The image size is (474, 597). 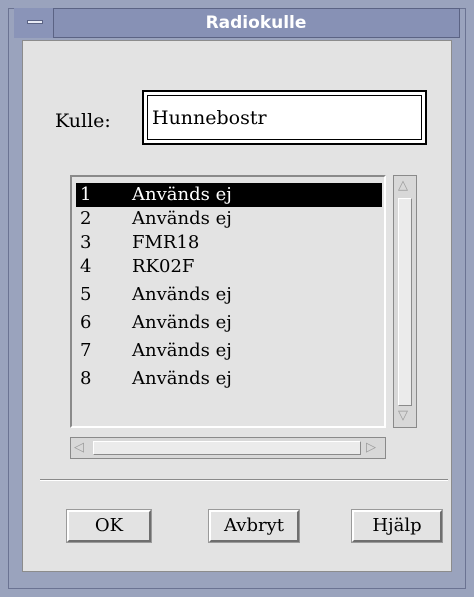 What do you see at coordinates (86, 350) in the screenshot?
I see `list-item-number: 7` at bounding box center [86, 350].